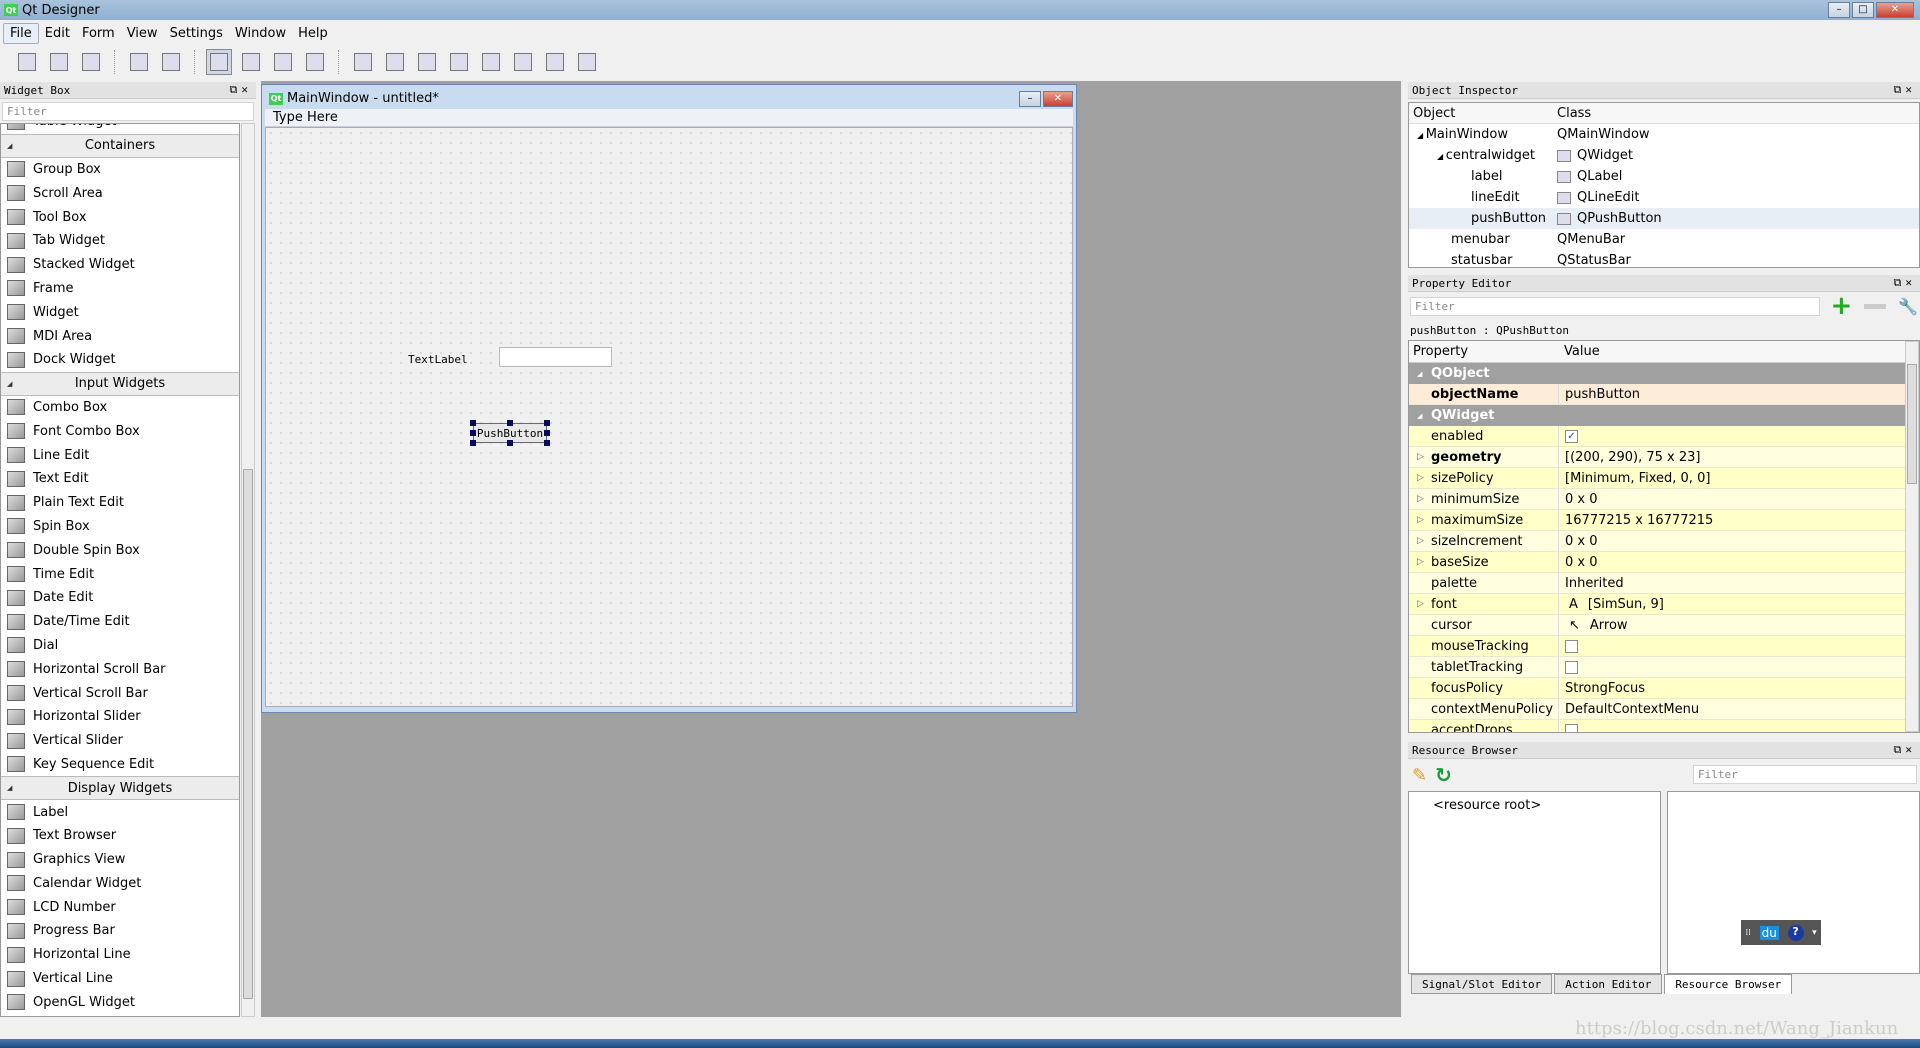 Image resolution: width=1920 pixels, height=1048 pixels. Describe the element at coordinates (120, 550) in the screenshot. I see `widget-item: Double Spin Box` at that location.